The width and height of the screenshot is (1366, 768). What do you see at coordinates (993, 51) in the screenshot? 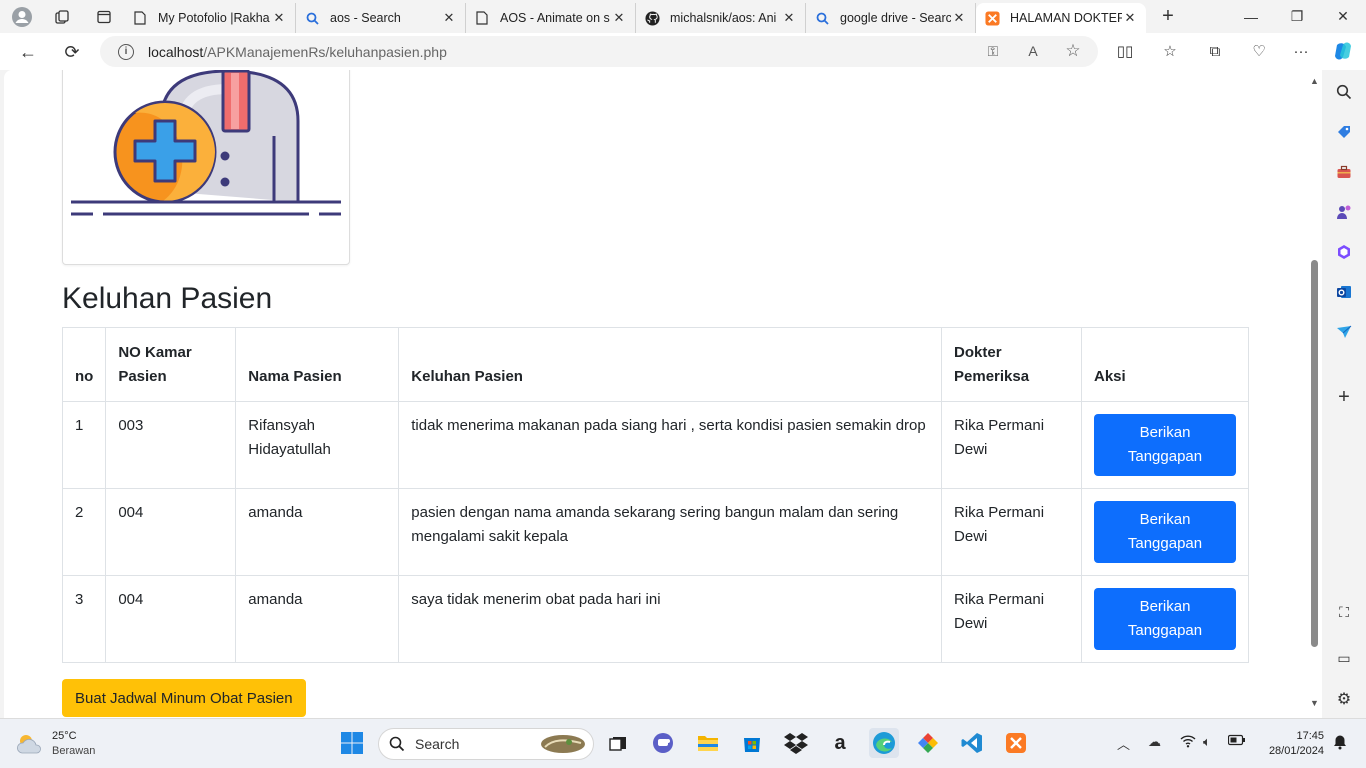
I see `password-key-icon: ⚿` at bounding box center [993, 51].